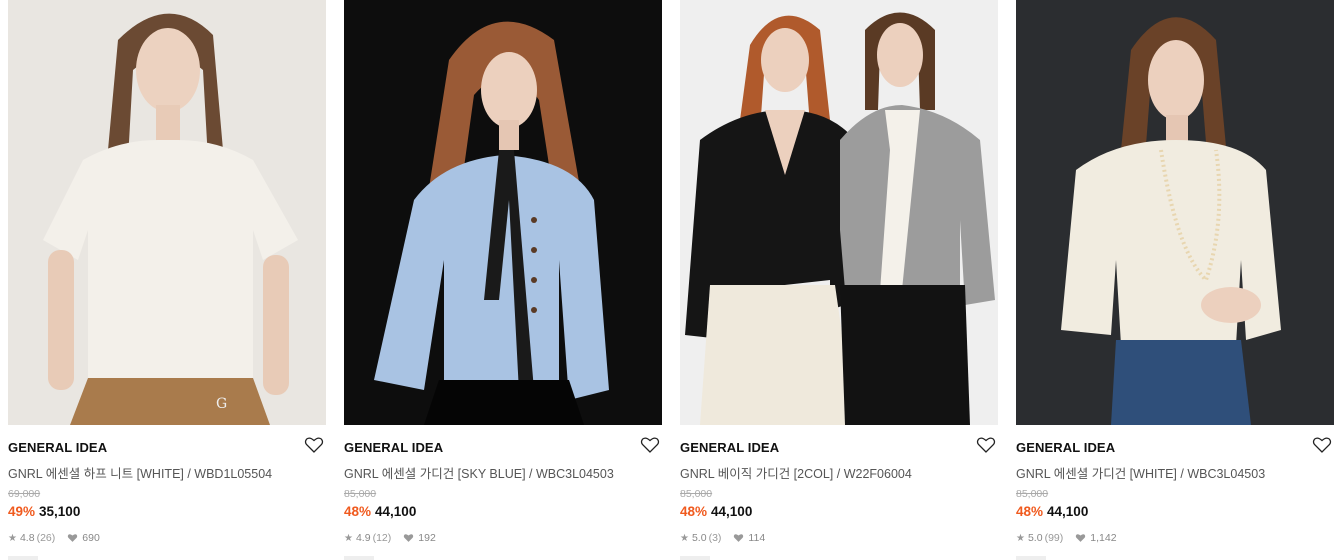 The width and height of the screenshot is (1341, 560). Describe the element at coordinates (91, 538) in the screenshot. I see `like-count: 690` at that location.